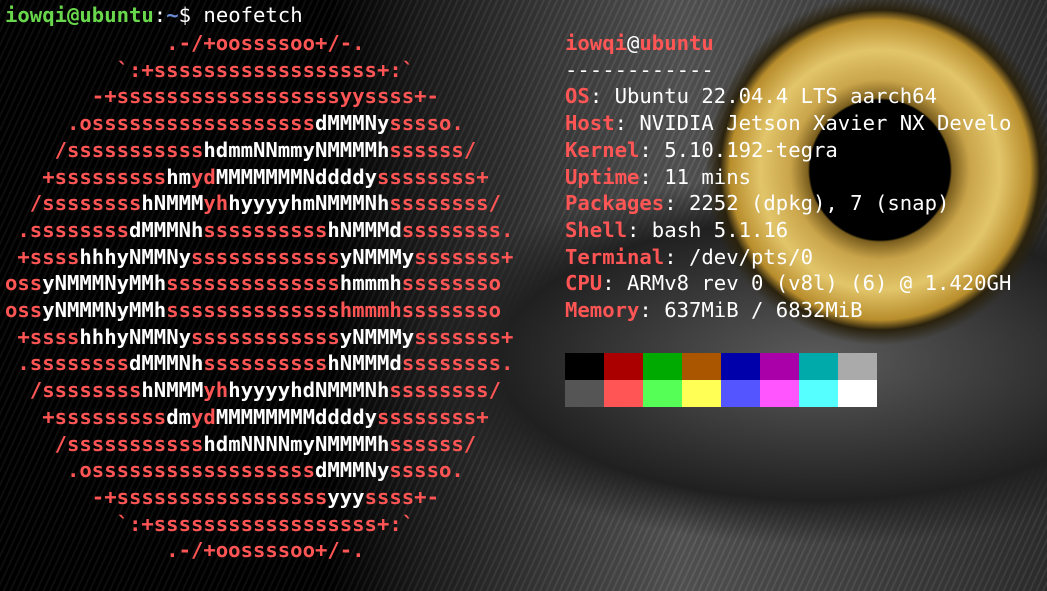  I want to click on info-row-memory: Memory: 637MiB / 6832MiB, so click(714, 310).